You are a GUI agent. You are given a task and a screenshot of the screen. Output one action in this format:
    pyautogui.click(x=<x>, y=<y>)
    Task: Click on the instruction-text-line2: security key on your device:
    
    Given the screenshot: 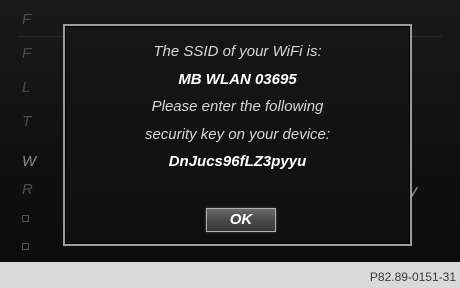 What is the action you would take?
    pyautogui.click(x=237, y=134)
    